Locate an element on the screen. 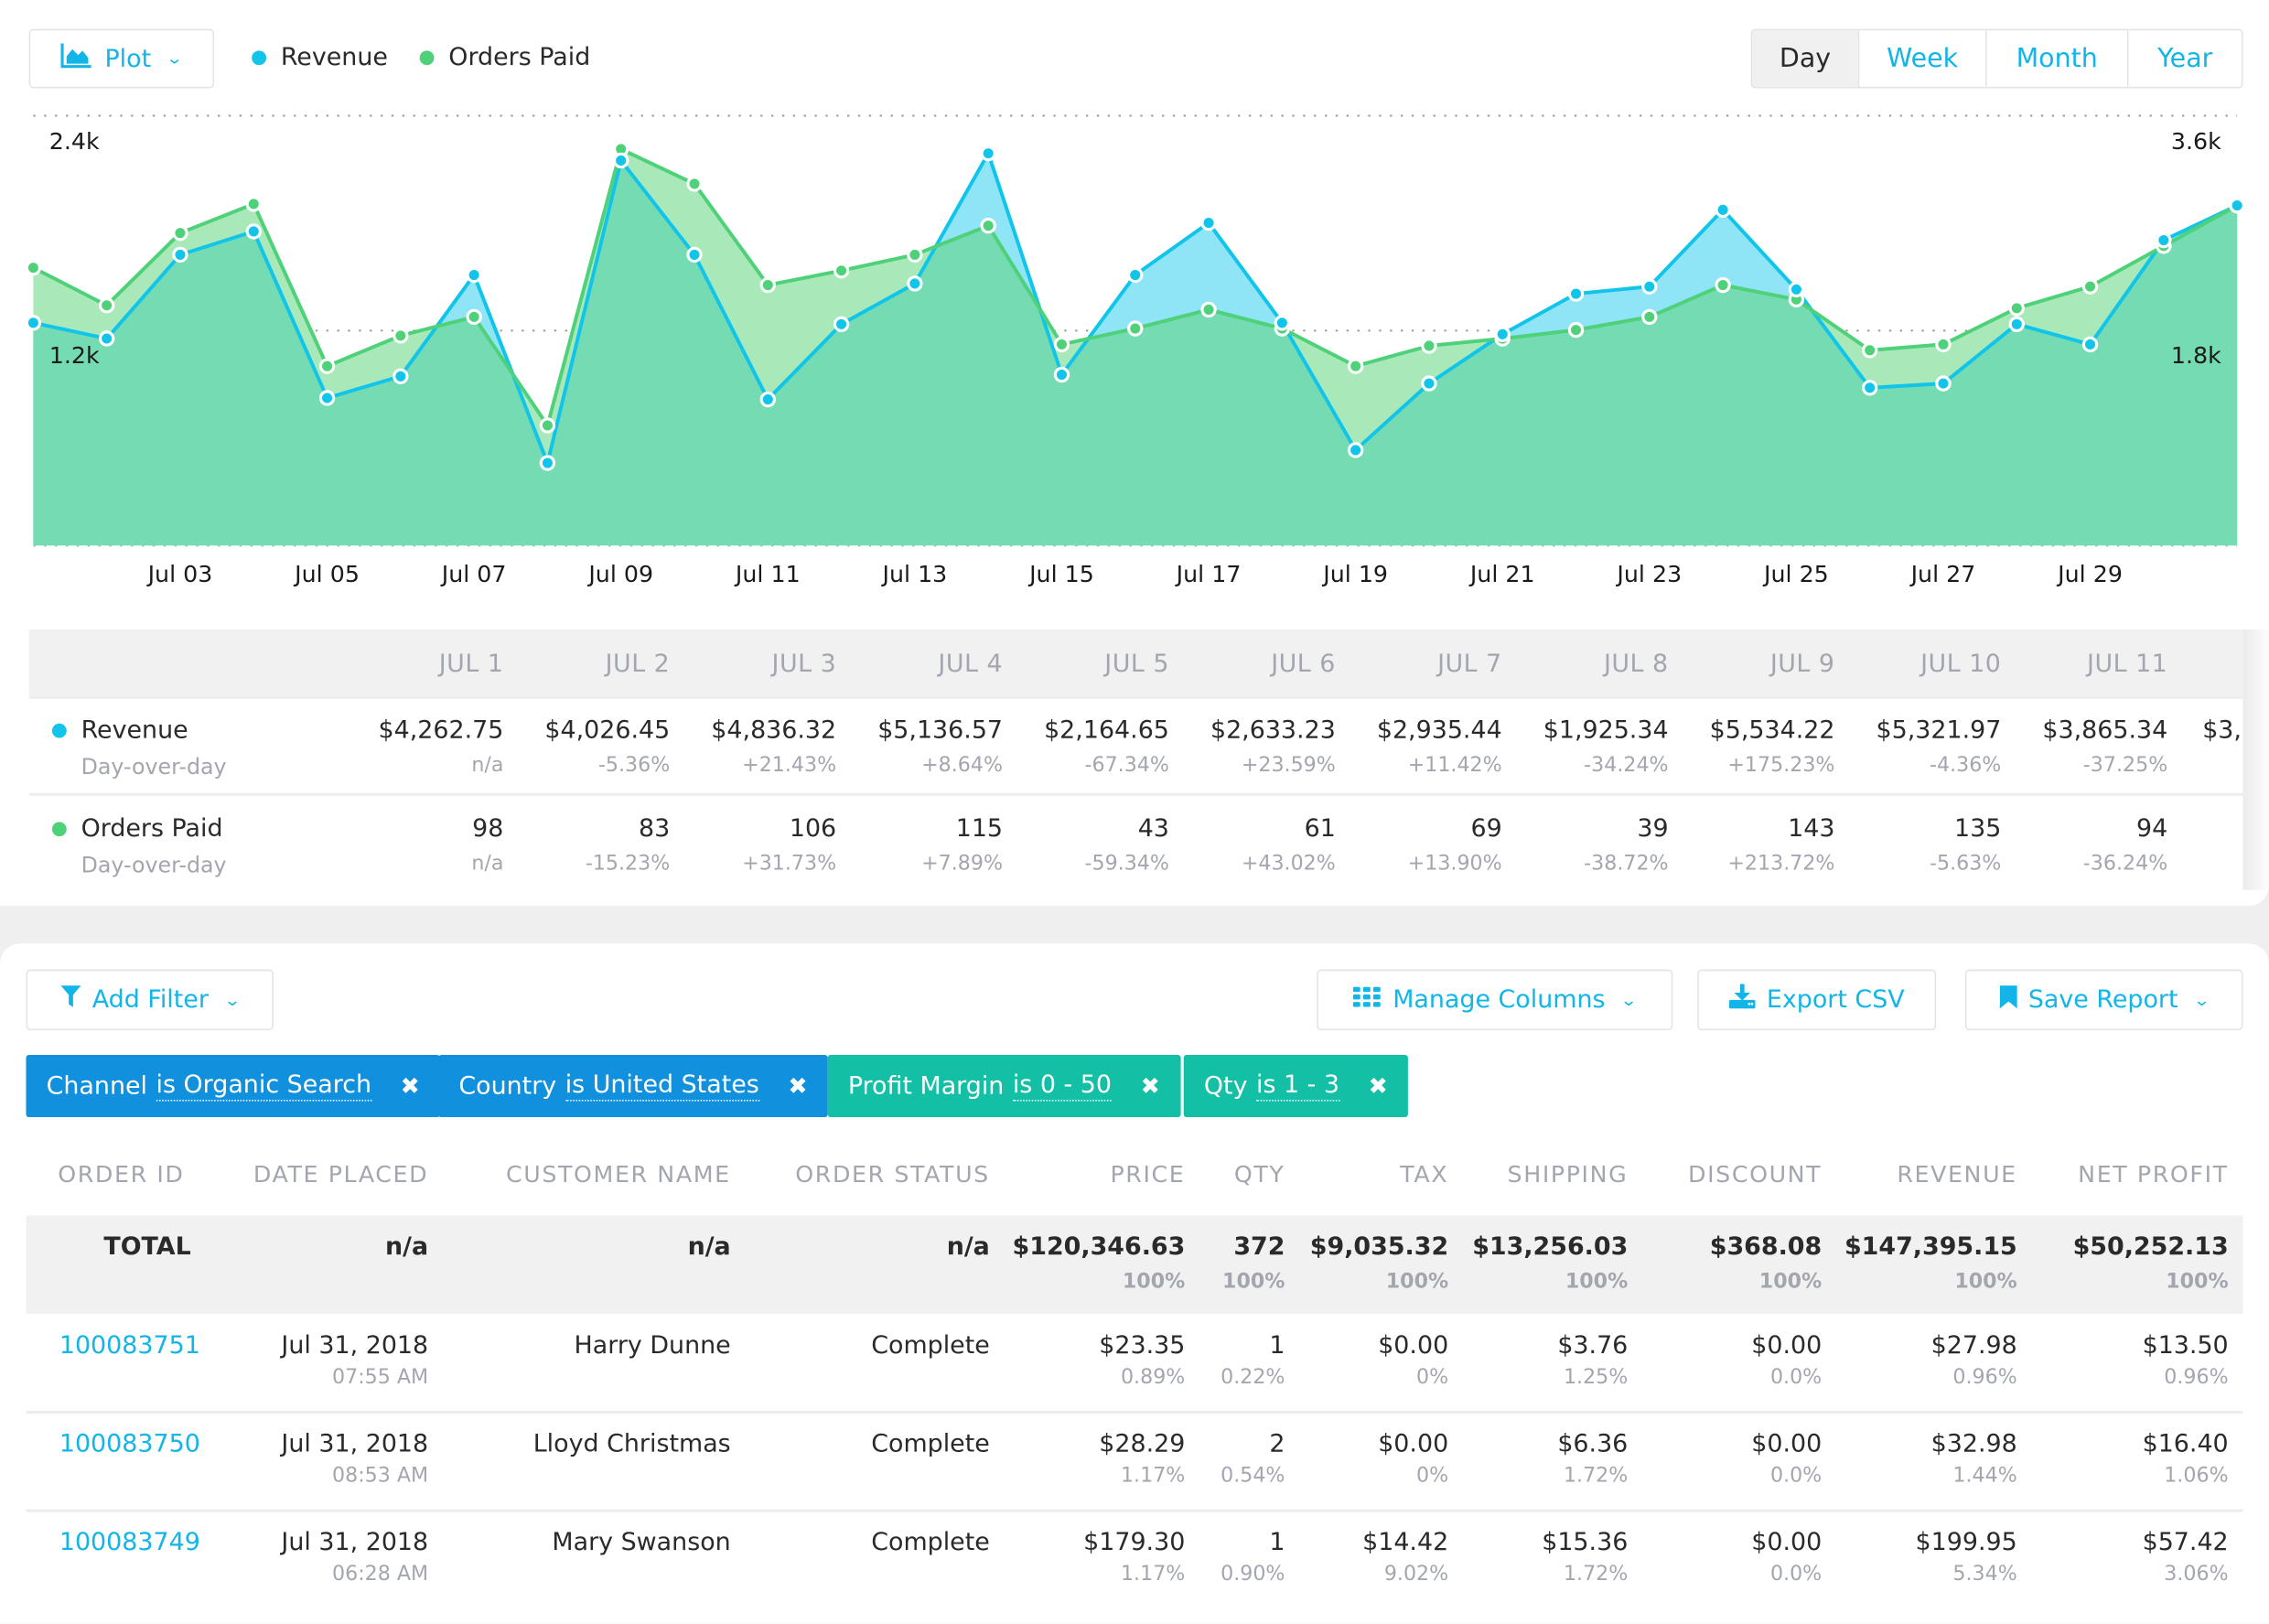 Image resolution: width=2269 pixels, height=1624 pixels. filter-condition: is 1 - 3 is located at coordinates (1298, 1086).